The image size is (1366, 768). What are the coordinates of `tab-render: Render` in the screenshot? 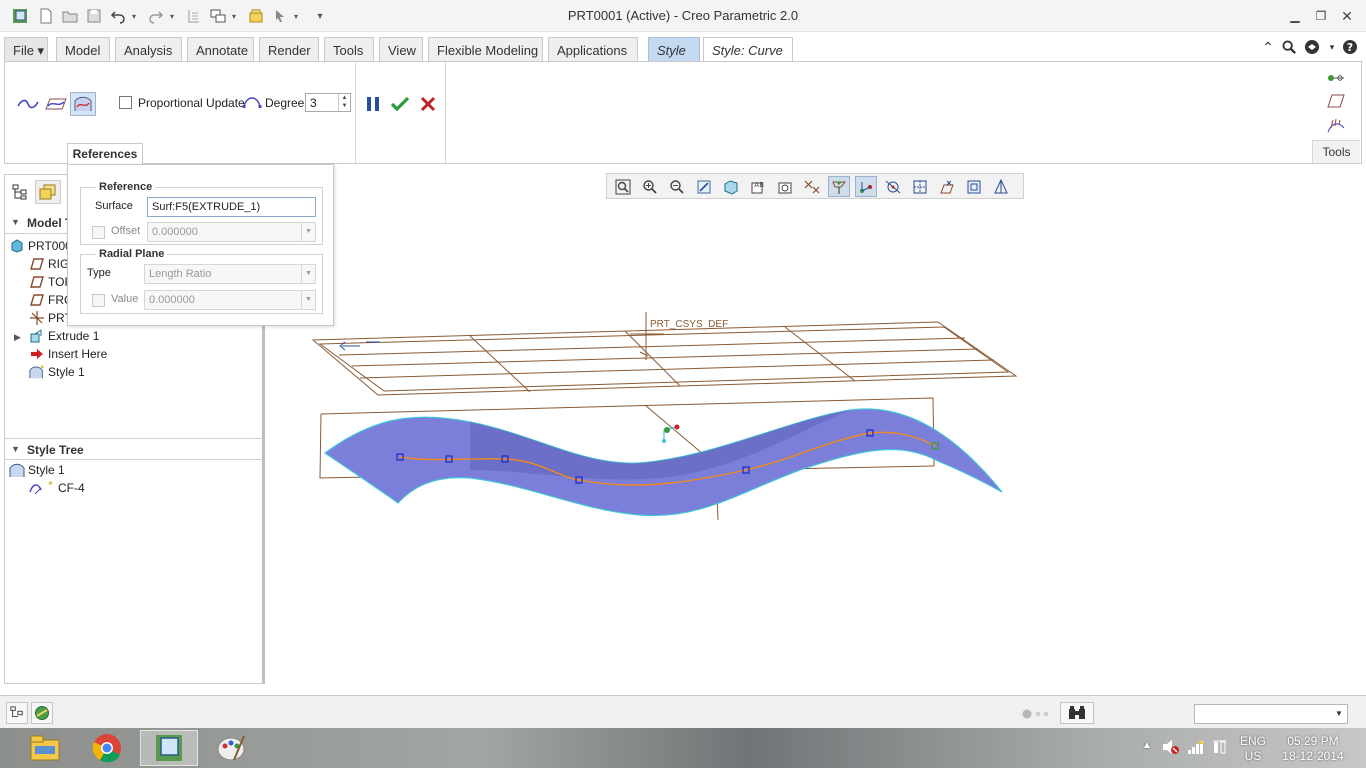 It's located at (289, 49).